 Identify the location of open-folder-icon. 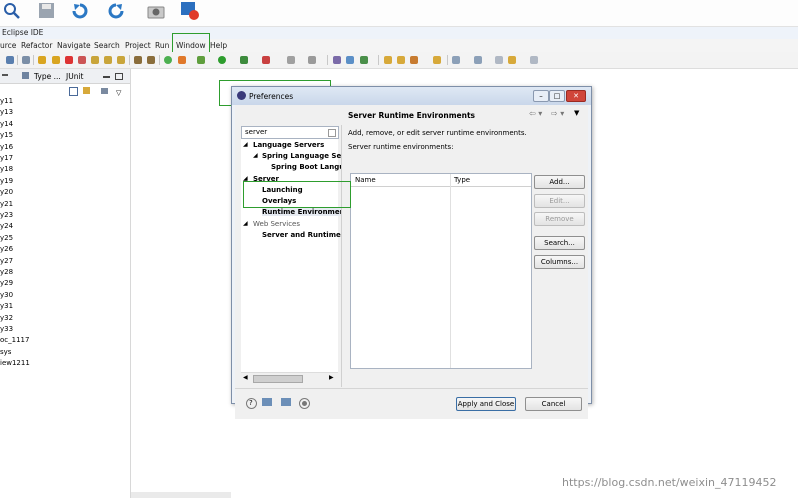
(401, 60).